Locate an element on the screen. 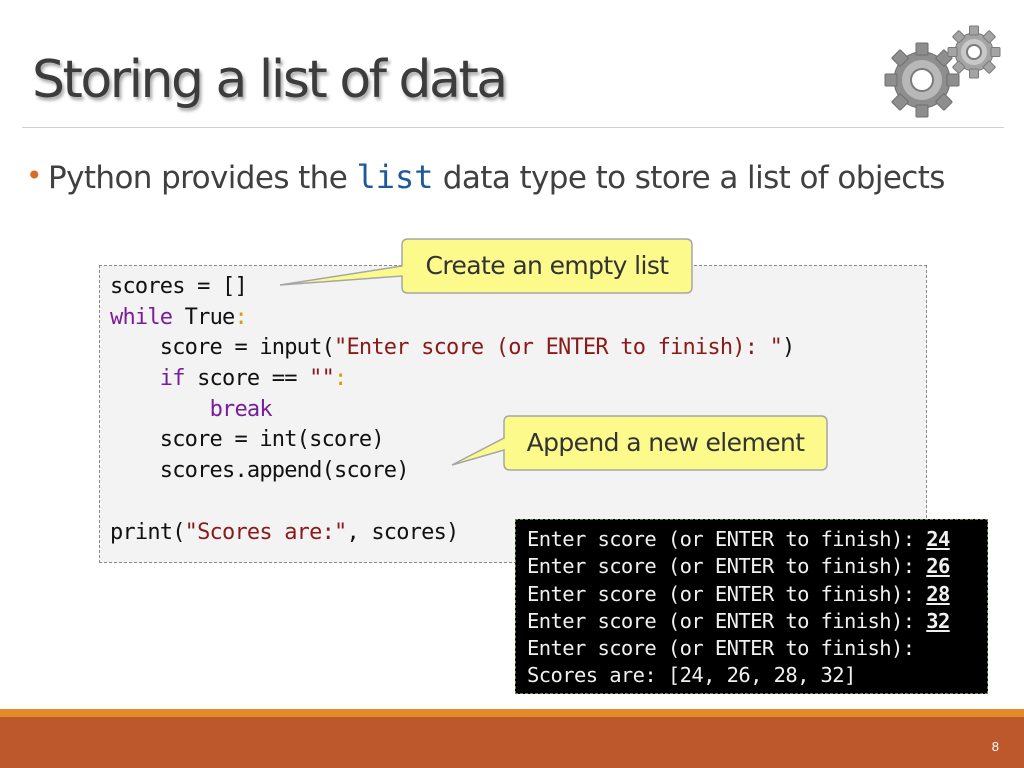 Image resolution: width=1024 pixels, height=768 pixels. console-line: Enter score (or ENTER to finish): is located at coordinates (757, 648).